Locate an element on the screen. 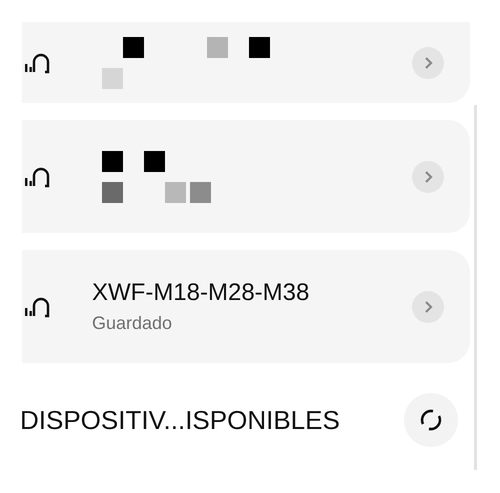 The height and width of the screenshot is (493, 500). device-status: Guardado is located at coordinates (133, 323).